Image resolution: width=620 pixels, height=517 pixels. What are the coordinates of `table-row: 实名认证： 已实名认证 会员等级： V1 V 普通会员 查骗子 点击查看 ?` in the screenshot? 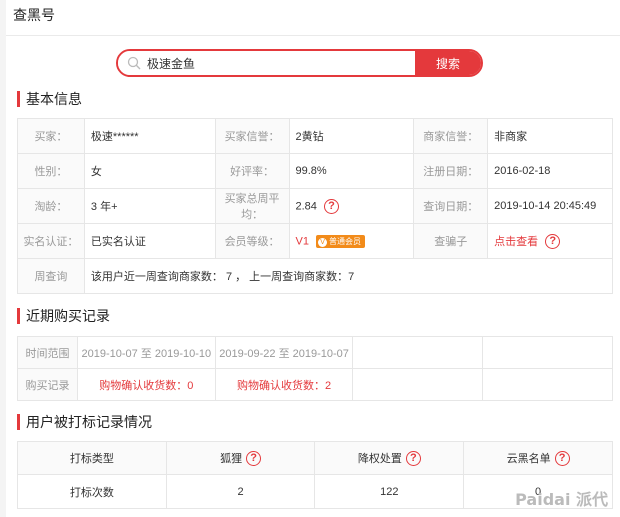 It's located at (315, 241).